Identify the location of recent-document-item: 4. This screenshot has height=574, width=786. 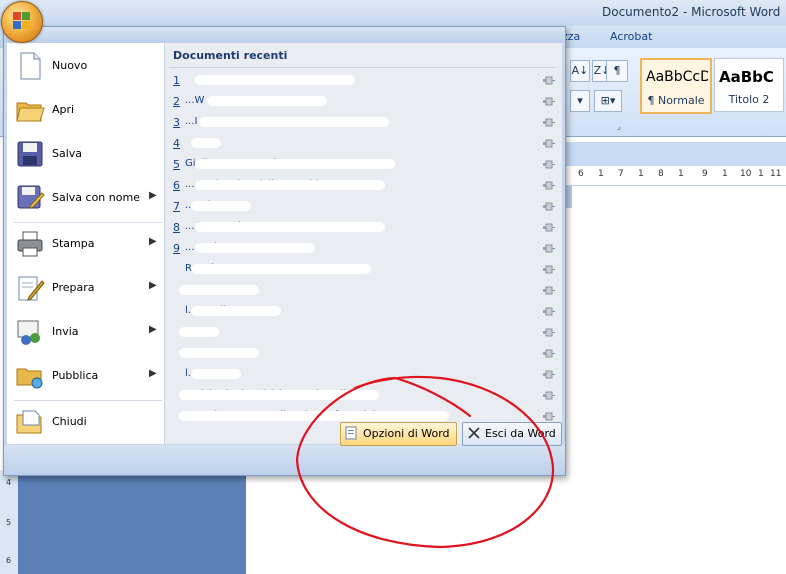
(366, 144).